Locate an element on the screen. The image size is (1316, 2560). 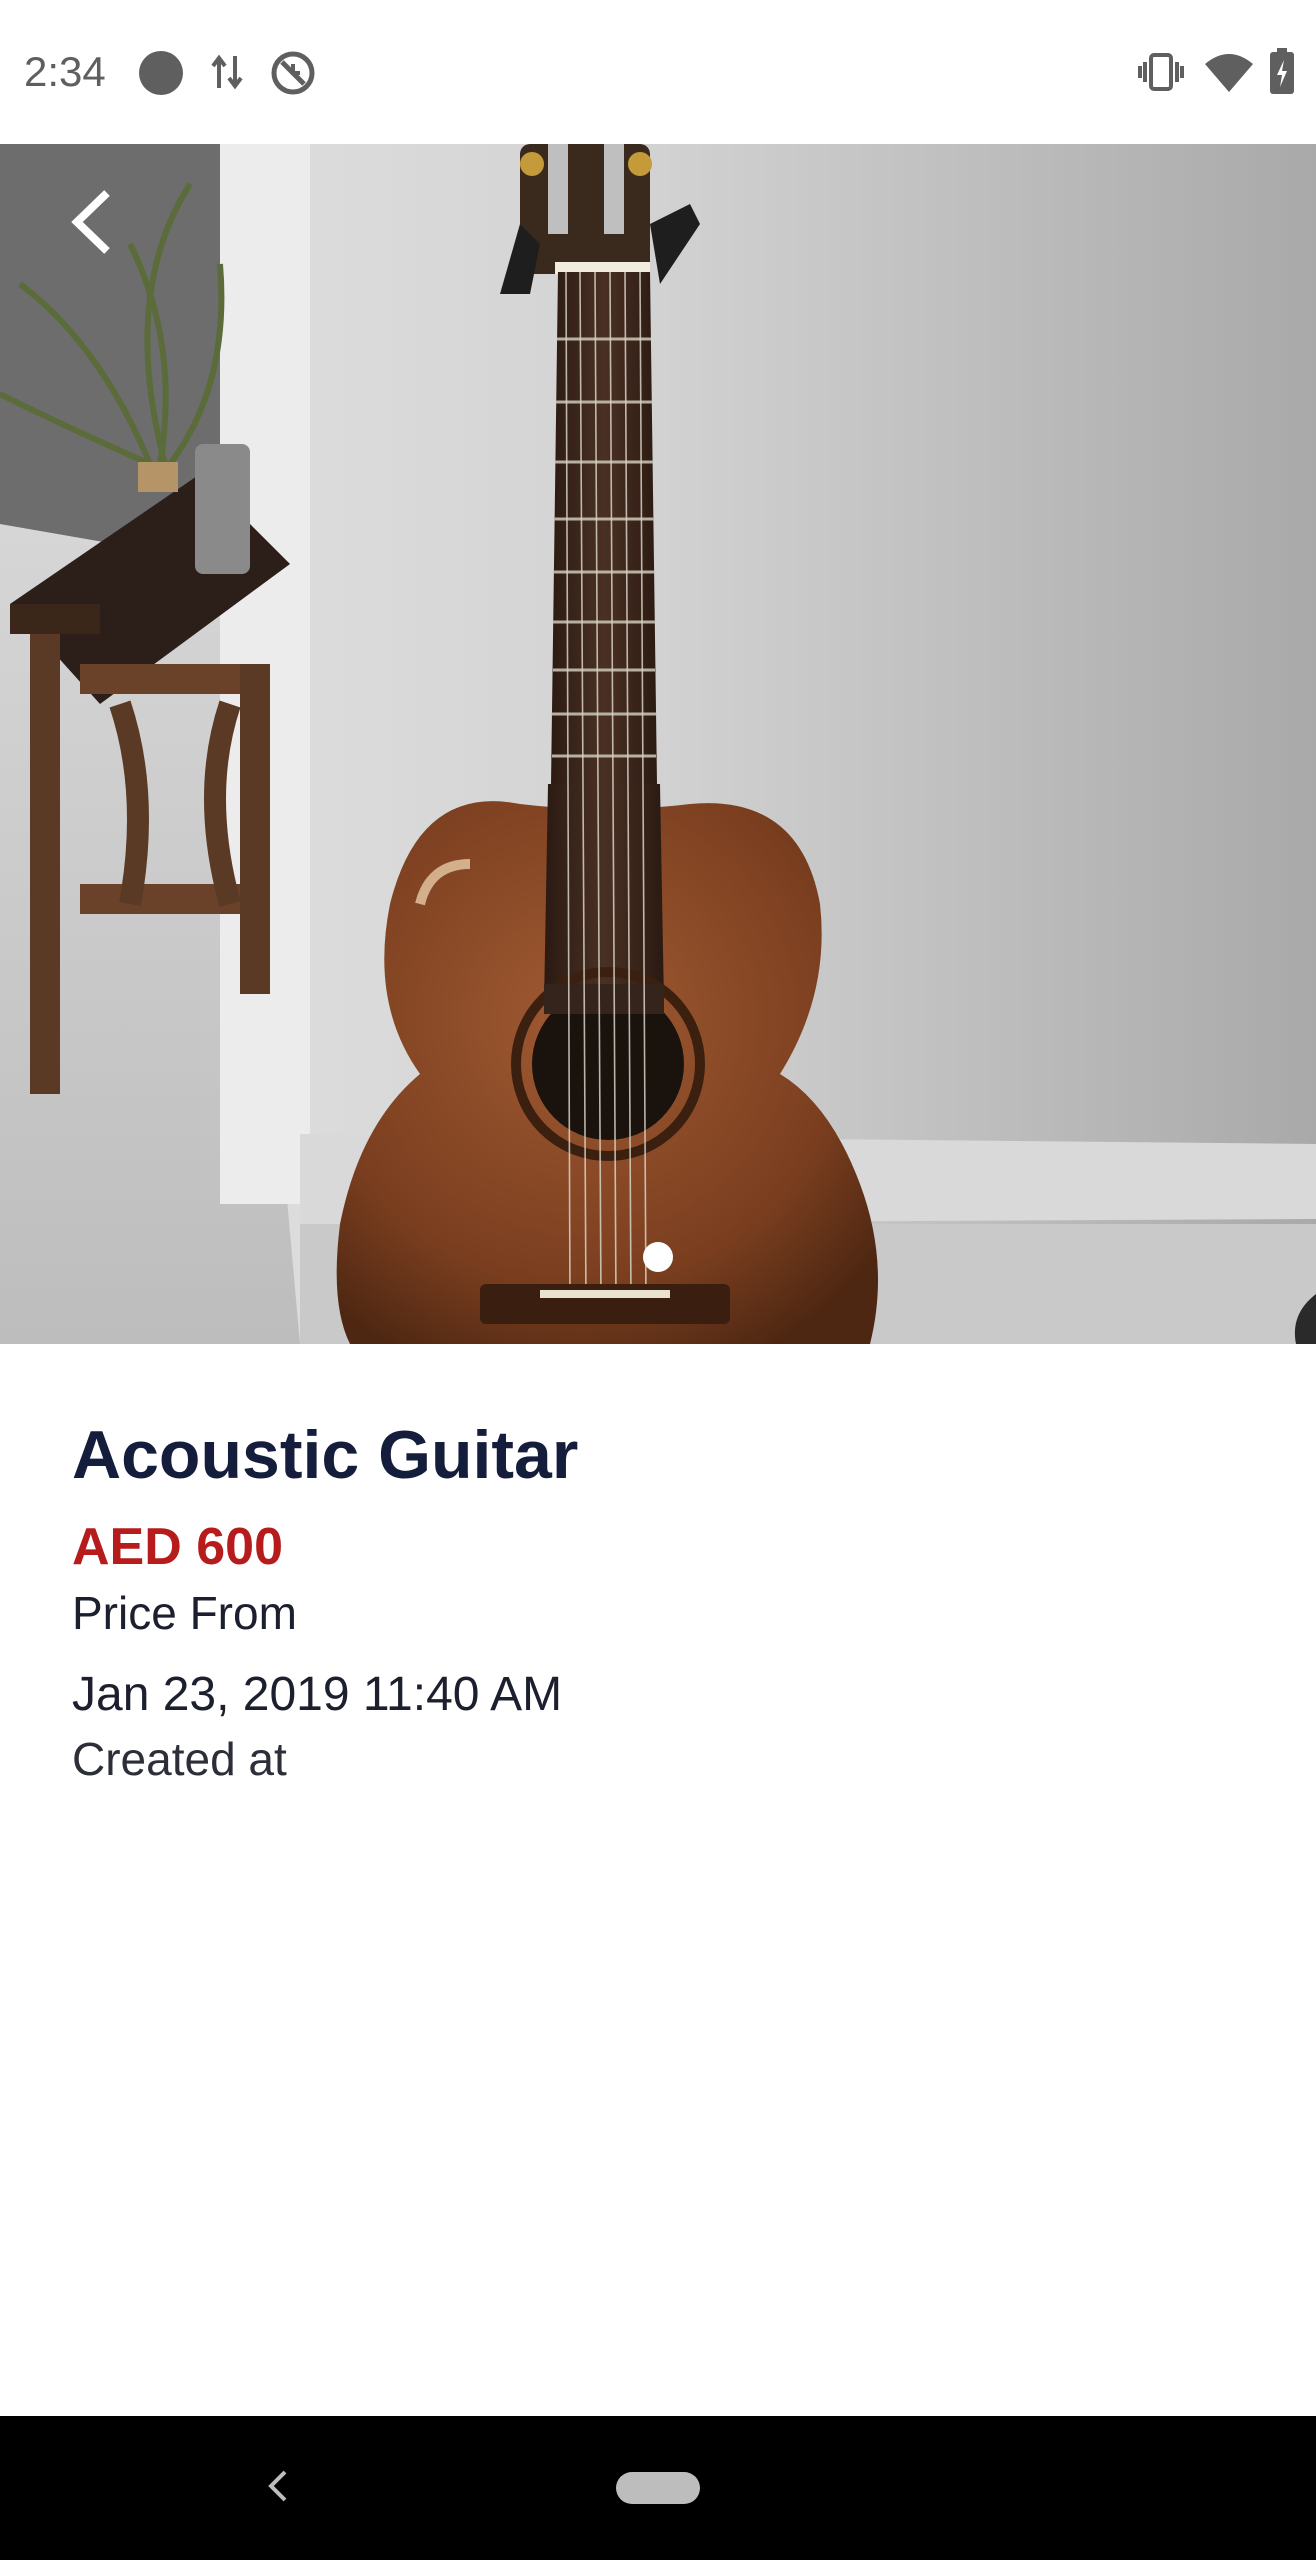
created-label: Created at is located at coordinates (179, 1759).